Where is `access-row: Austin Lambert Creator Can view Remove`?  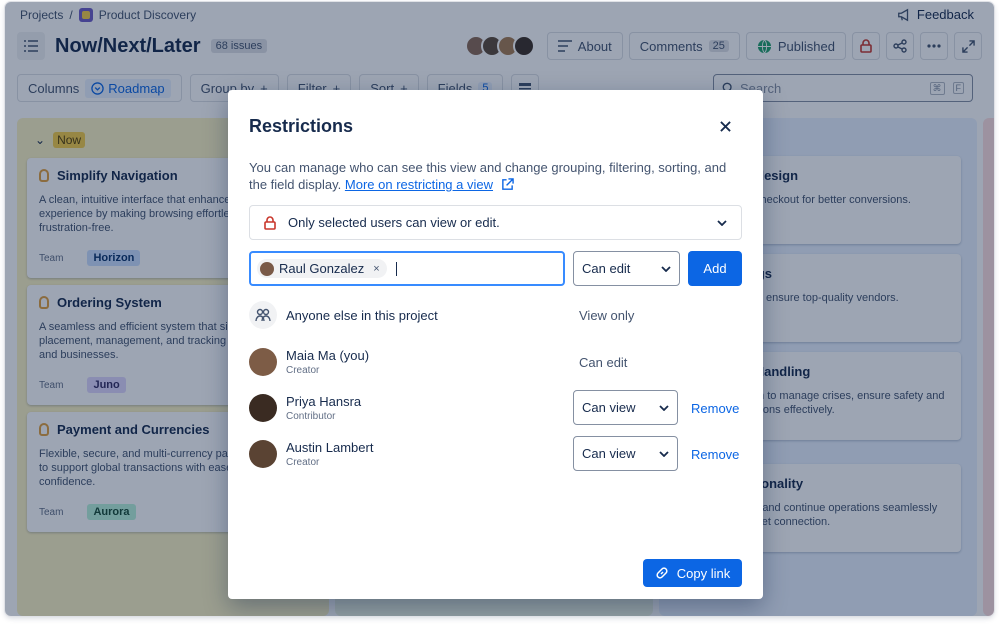 access-row: Austin Lambert Creator Can view Remove is located at coordinates (495, 454).